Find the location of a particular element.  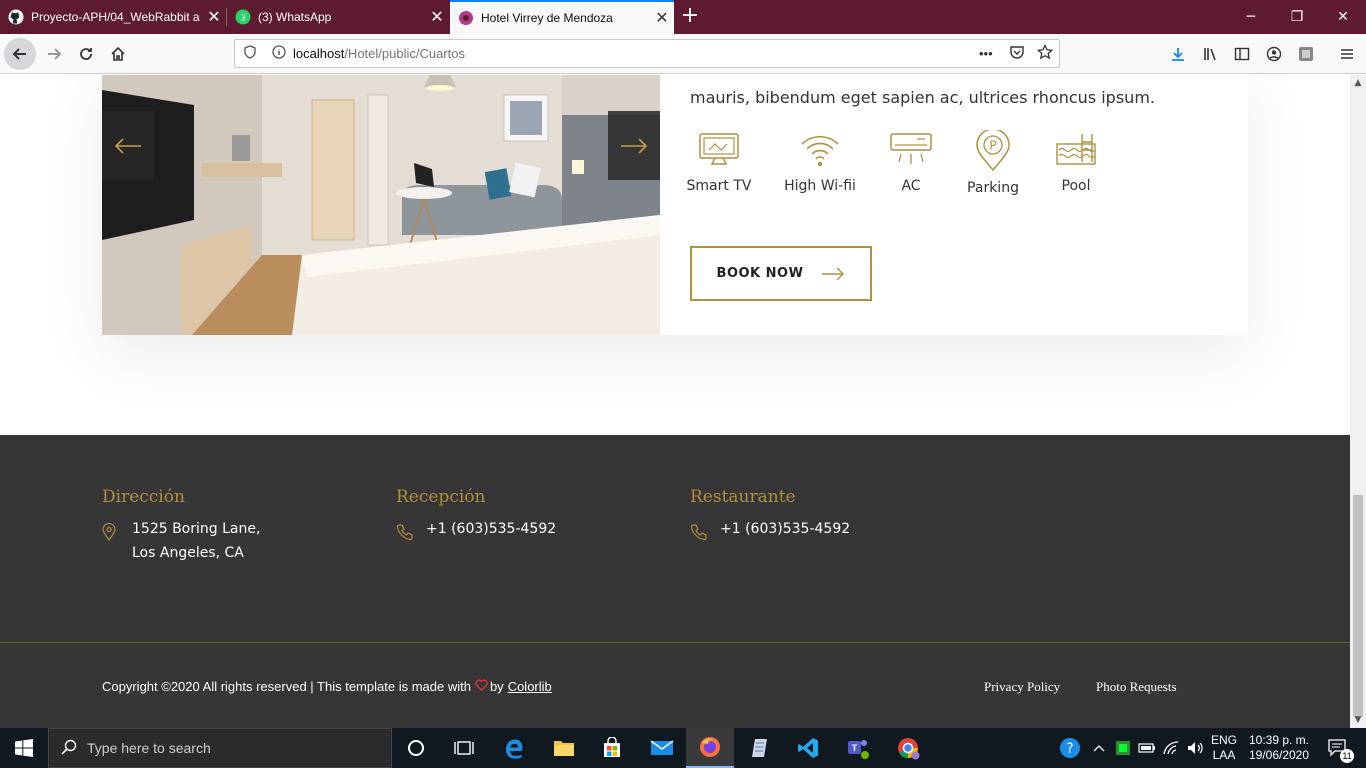

task-view-icon is located at coordinates (464, 748).